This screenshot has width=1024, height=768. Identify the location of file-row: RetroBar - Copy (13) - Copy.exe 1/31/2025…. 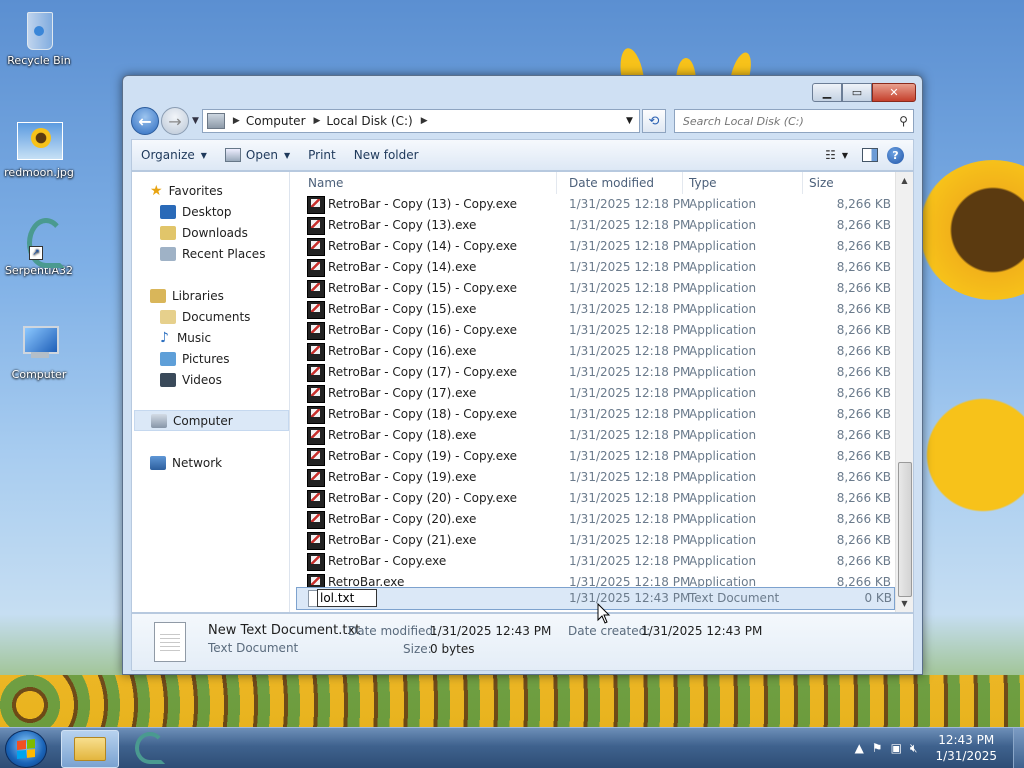
(592, 204).